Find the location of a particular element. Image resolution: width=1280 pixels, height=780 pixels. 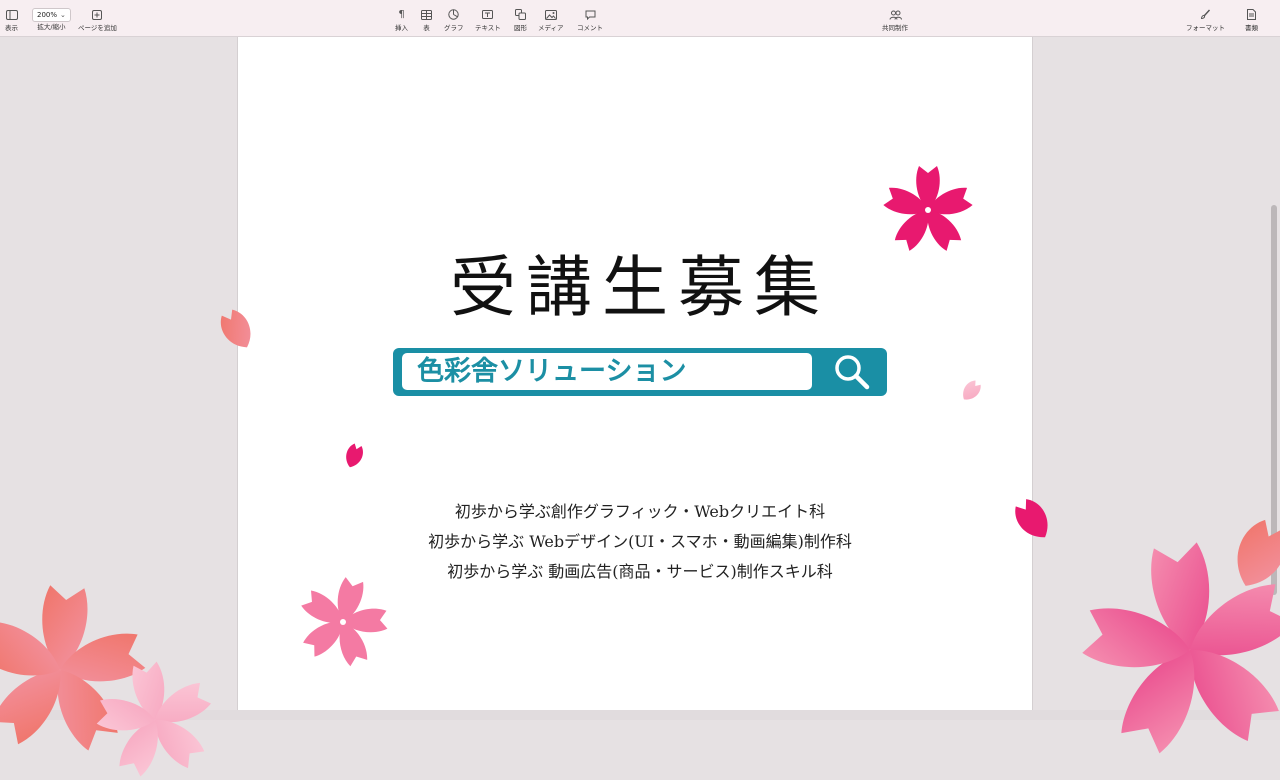

shape-icon is located at coordinates (520, 14).